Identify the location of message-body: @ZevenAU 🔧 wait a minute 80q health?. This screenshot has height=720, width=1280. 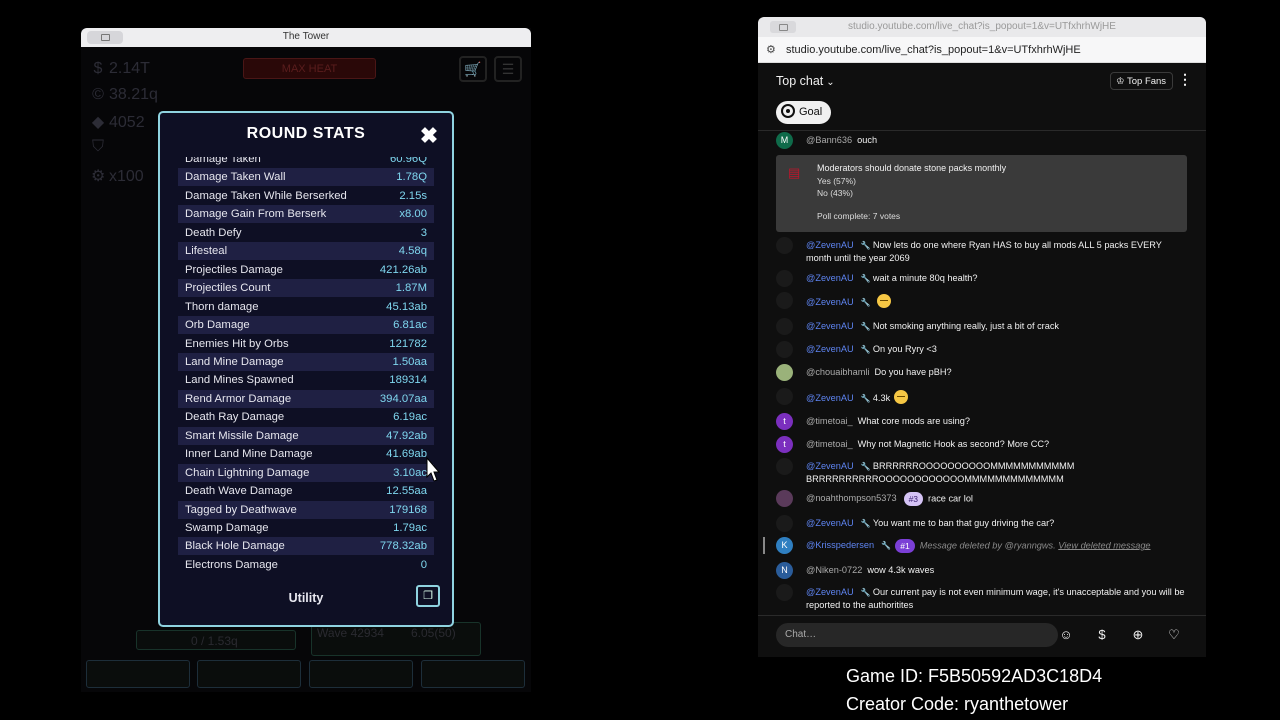
(997, 278).